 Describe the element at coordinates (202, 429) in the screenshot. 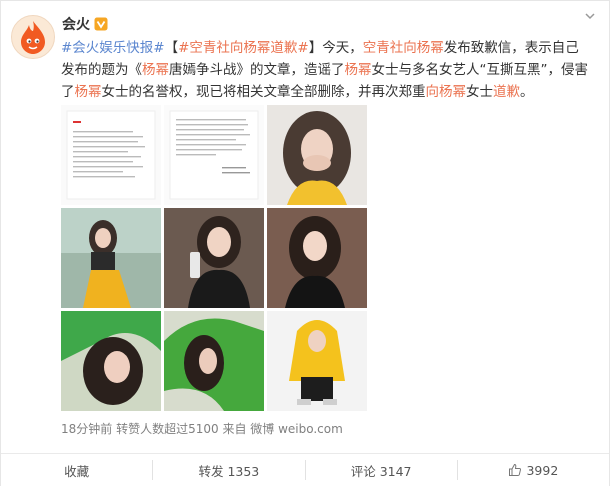

I see `post-meta: 18分钟前 转赞人数超过5100 来自 微博 weibo.com` at that location.